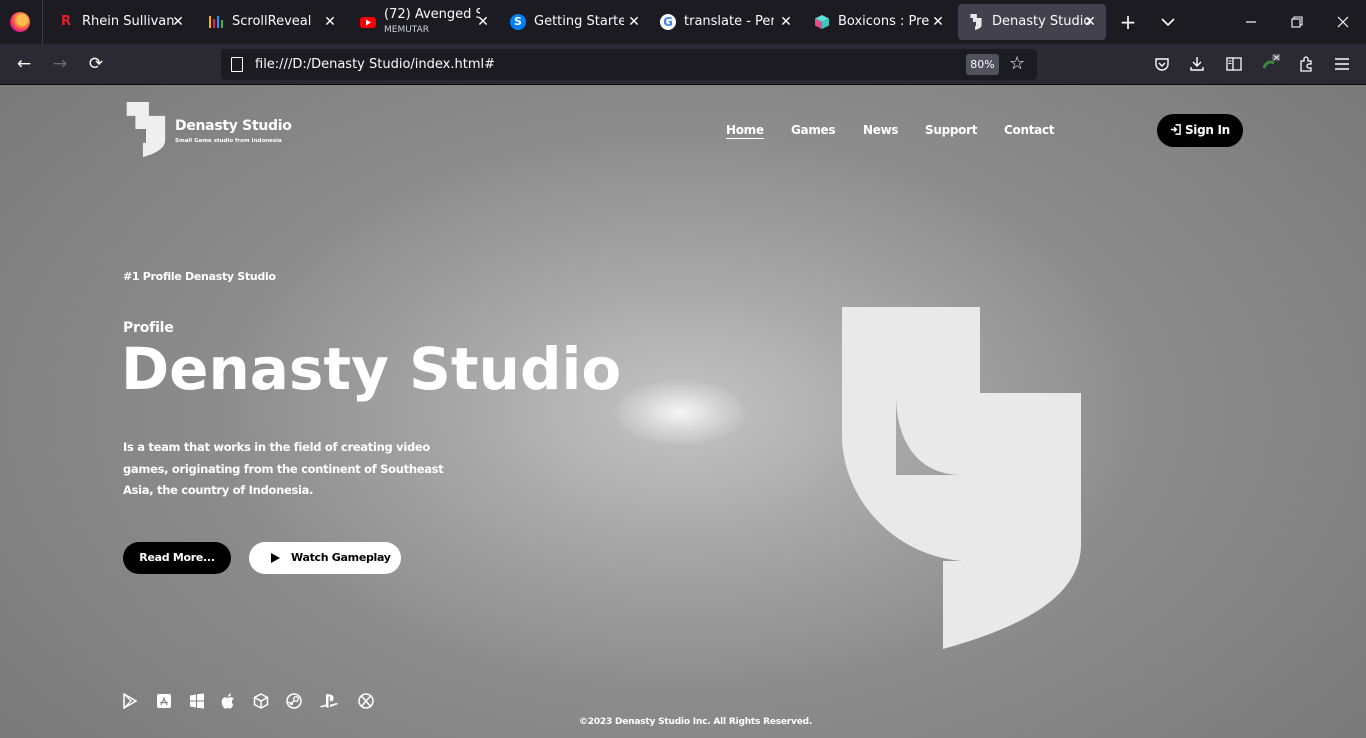 This screenshot has width=1366, height=738. I want to click on hero-logo-mark, so click(961, 478).